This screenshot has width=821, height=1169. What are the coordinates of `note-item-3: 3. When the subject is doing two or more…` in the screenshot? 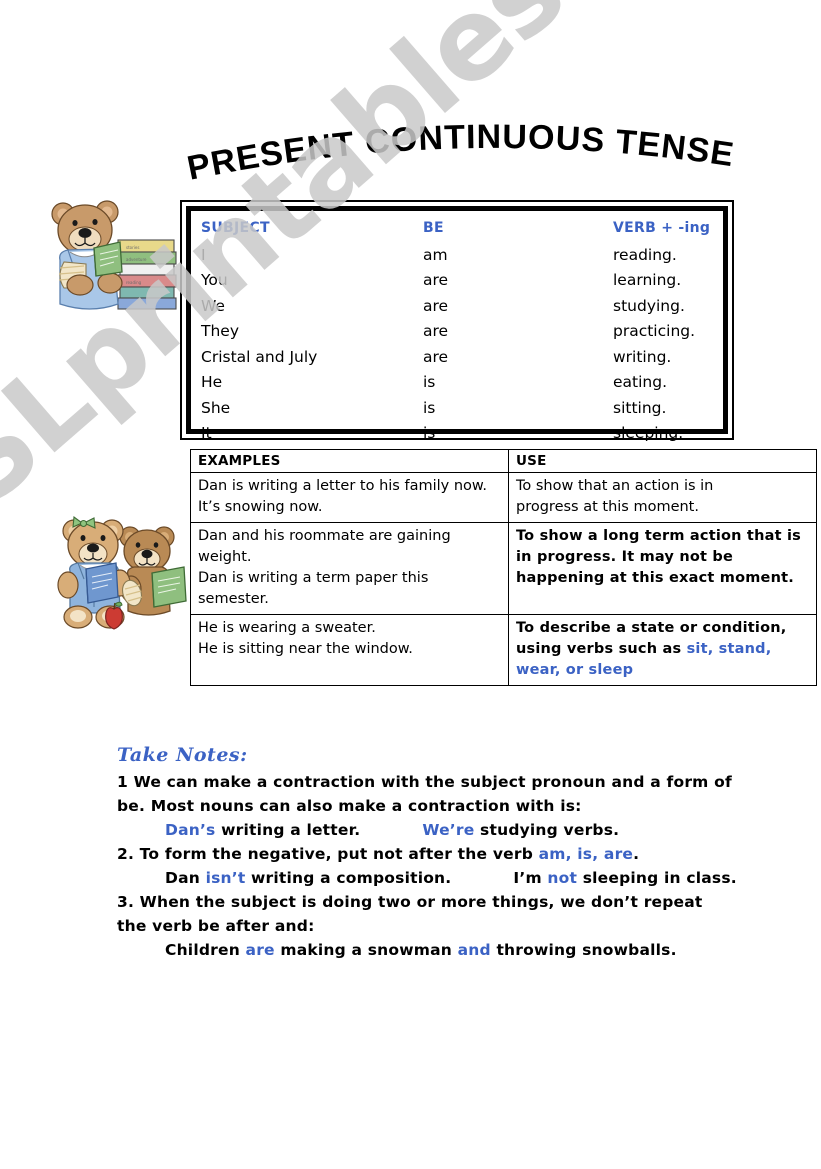 It's located at (413, 914).